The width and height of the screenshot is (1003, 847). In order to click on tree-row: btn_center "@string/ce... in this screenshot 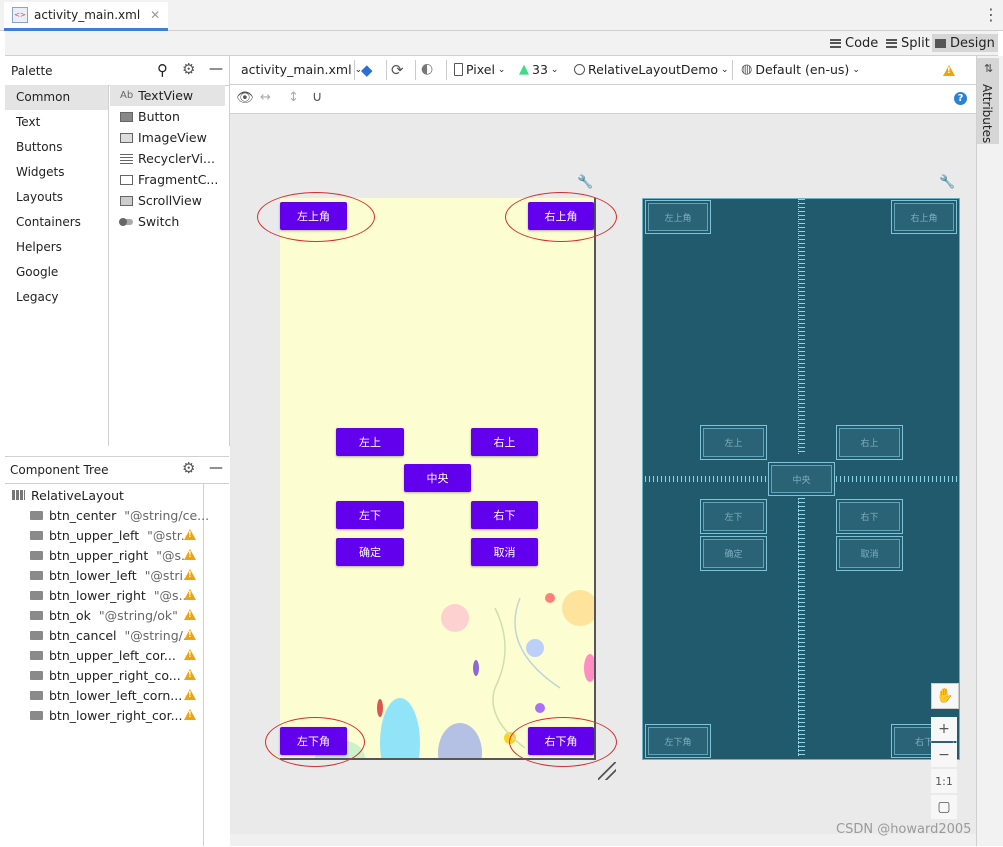, I will do `click(119, 515)`.